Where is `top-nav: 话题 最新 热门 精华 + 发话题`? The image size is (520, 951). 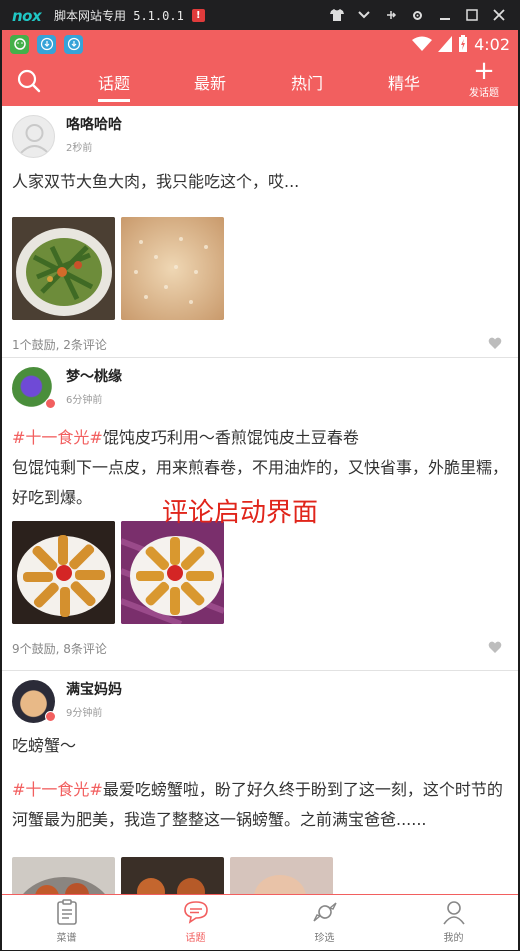 top-nav: 话题 最新 热门 精华 + 发话题 is located at coordinates (260, 82).